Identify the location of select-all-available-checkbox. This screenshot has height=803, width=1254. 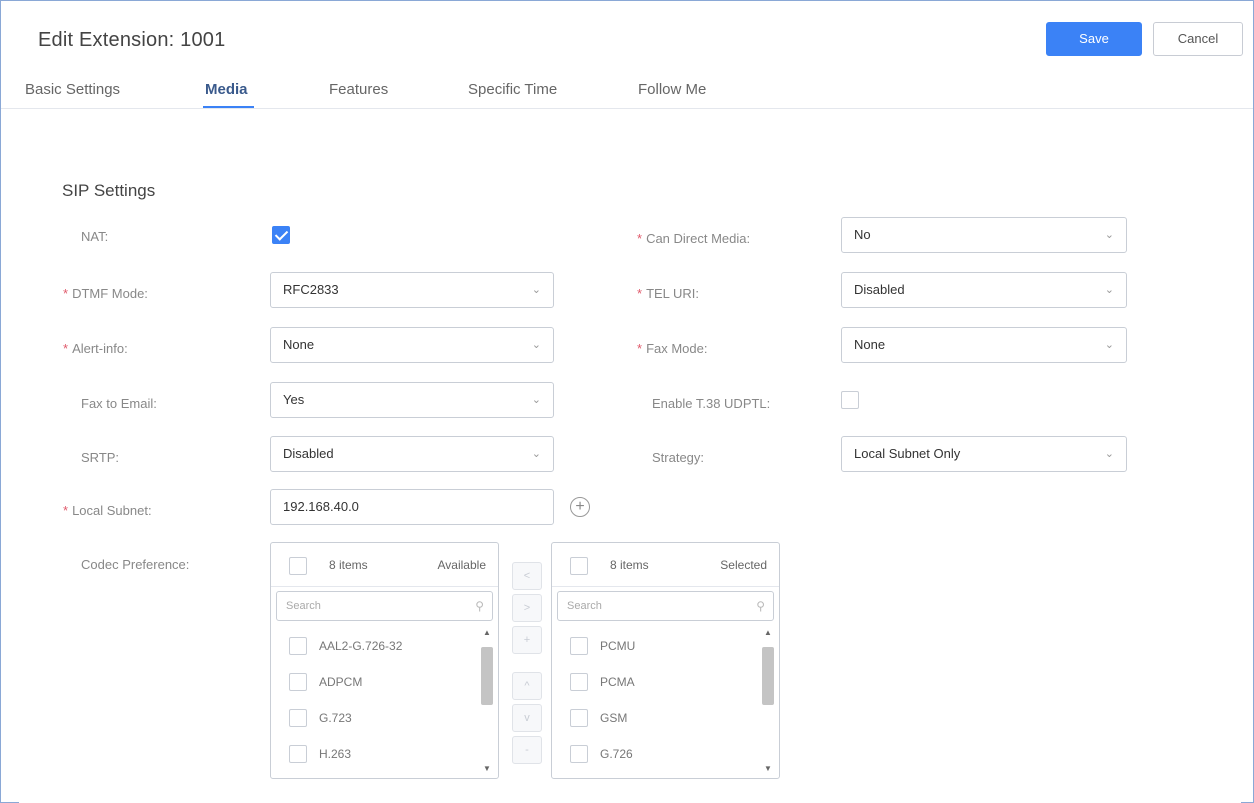
(298, 566).